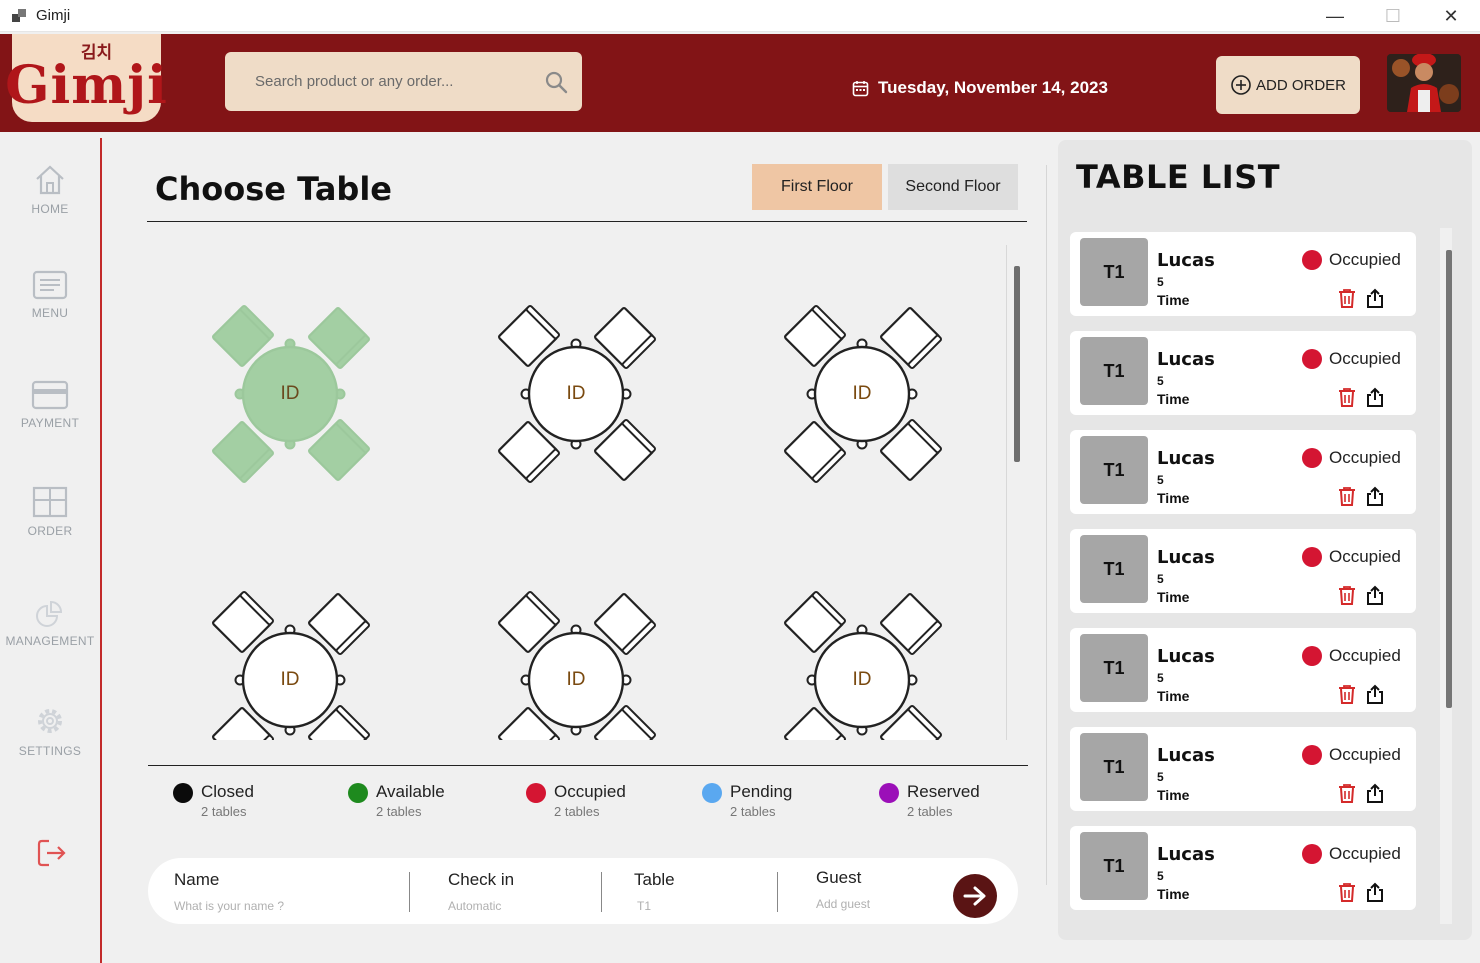  What do you see at coordinates (843, 904) in the screenshot?
I see `guest-input: Add guest` at bounding box center [843, 904].